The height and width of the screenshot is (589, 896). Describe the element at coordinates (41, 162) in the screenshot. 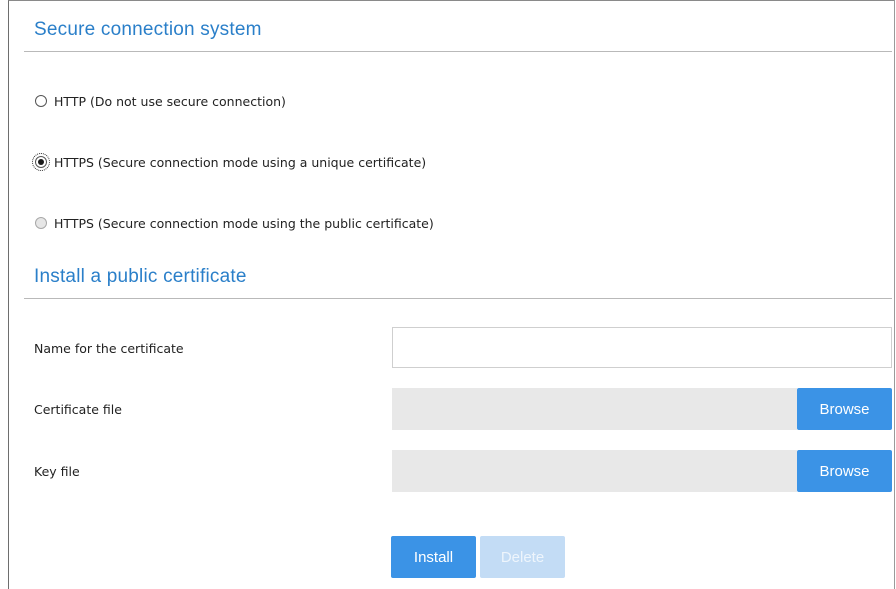

I see `radio-https-unique` at that location.